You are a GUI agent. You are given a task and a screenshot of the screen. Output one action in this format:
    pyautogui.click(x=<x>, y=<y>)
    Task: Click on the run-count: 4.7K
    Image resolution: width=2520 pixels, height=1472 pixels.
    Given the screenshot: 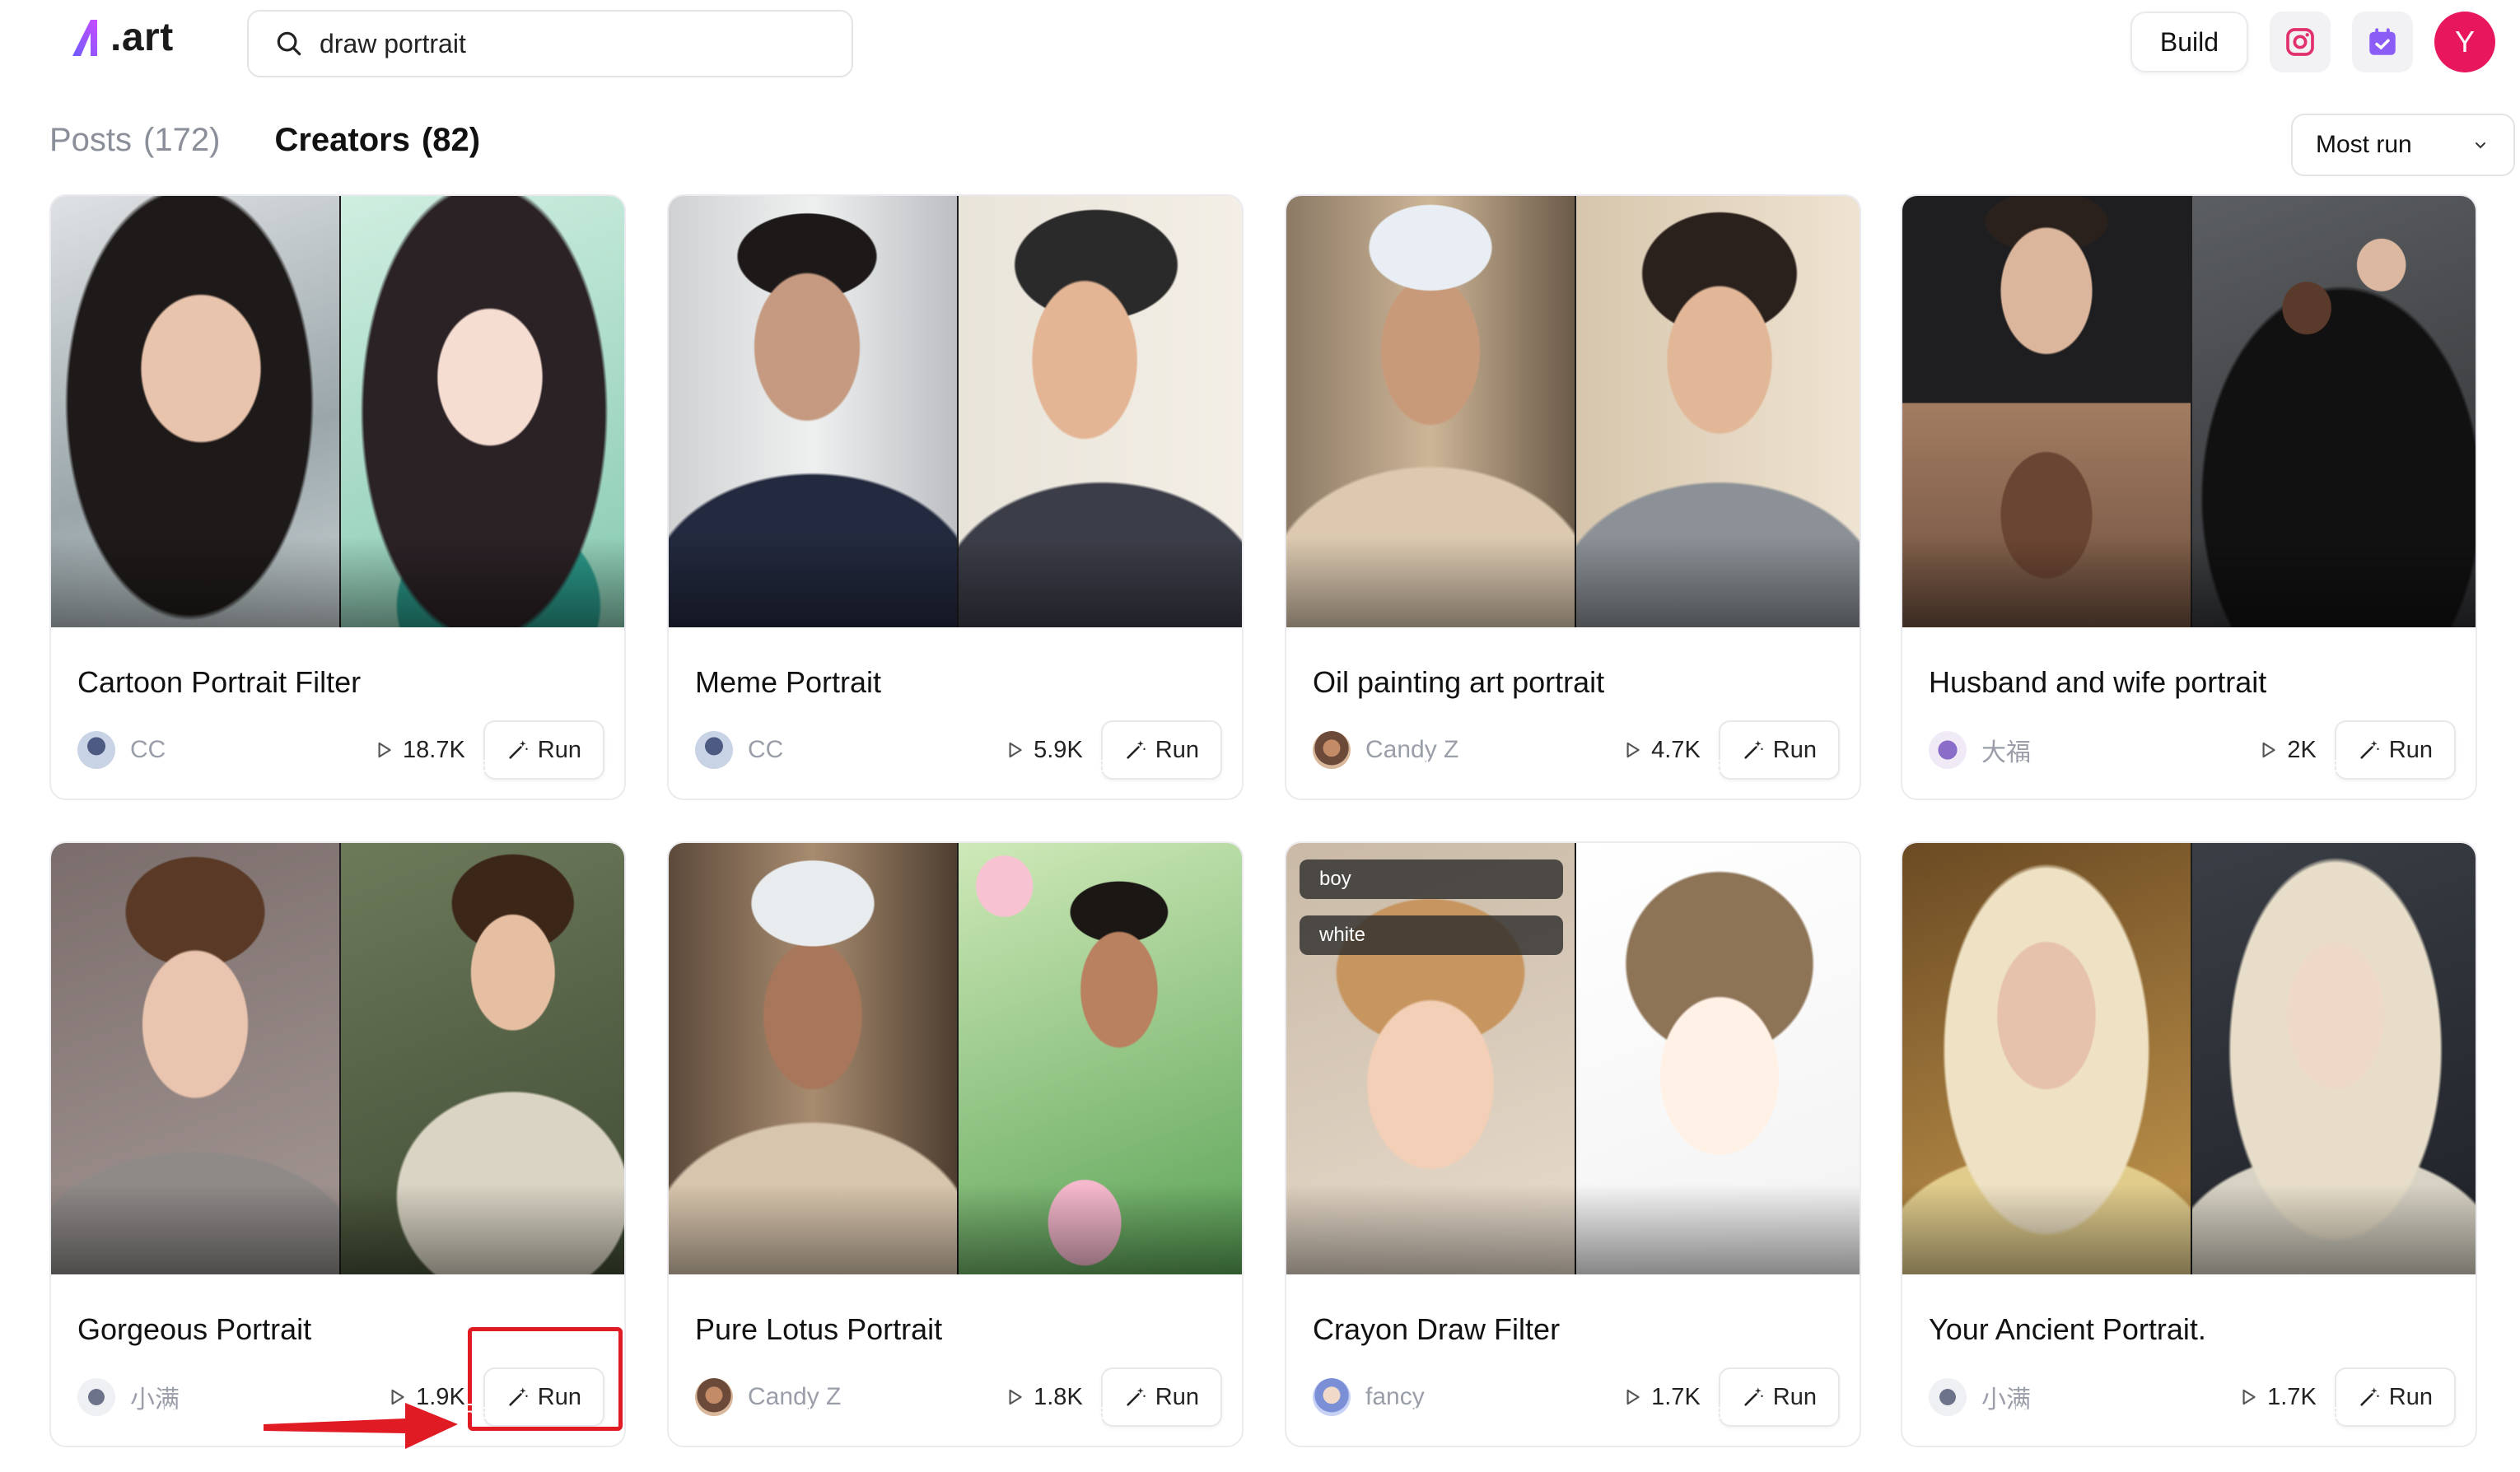 What is the action you would take?
    pyautogui.click(x=1661, y=750)
    